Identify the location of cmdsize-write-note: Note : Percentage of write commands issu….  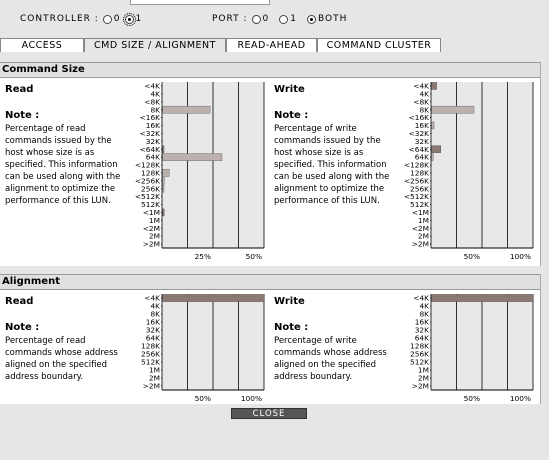
(332, 158).